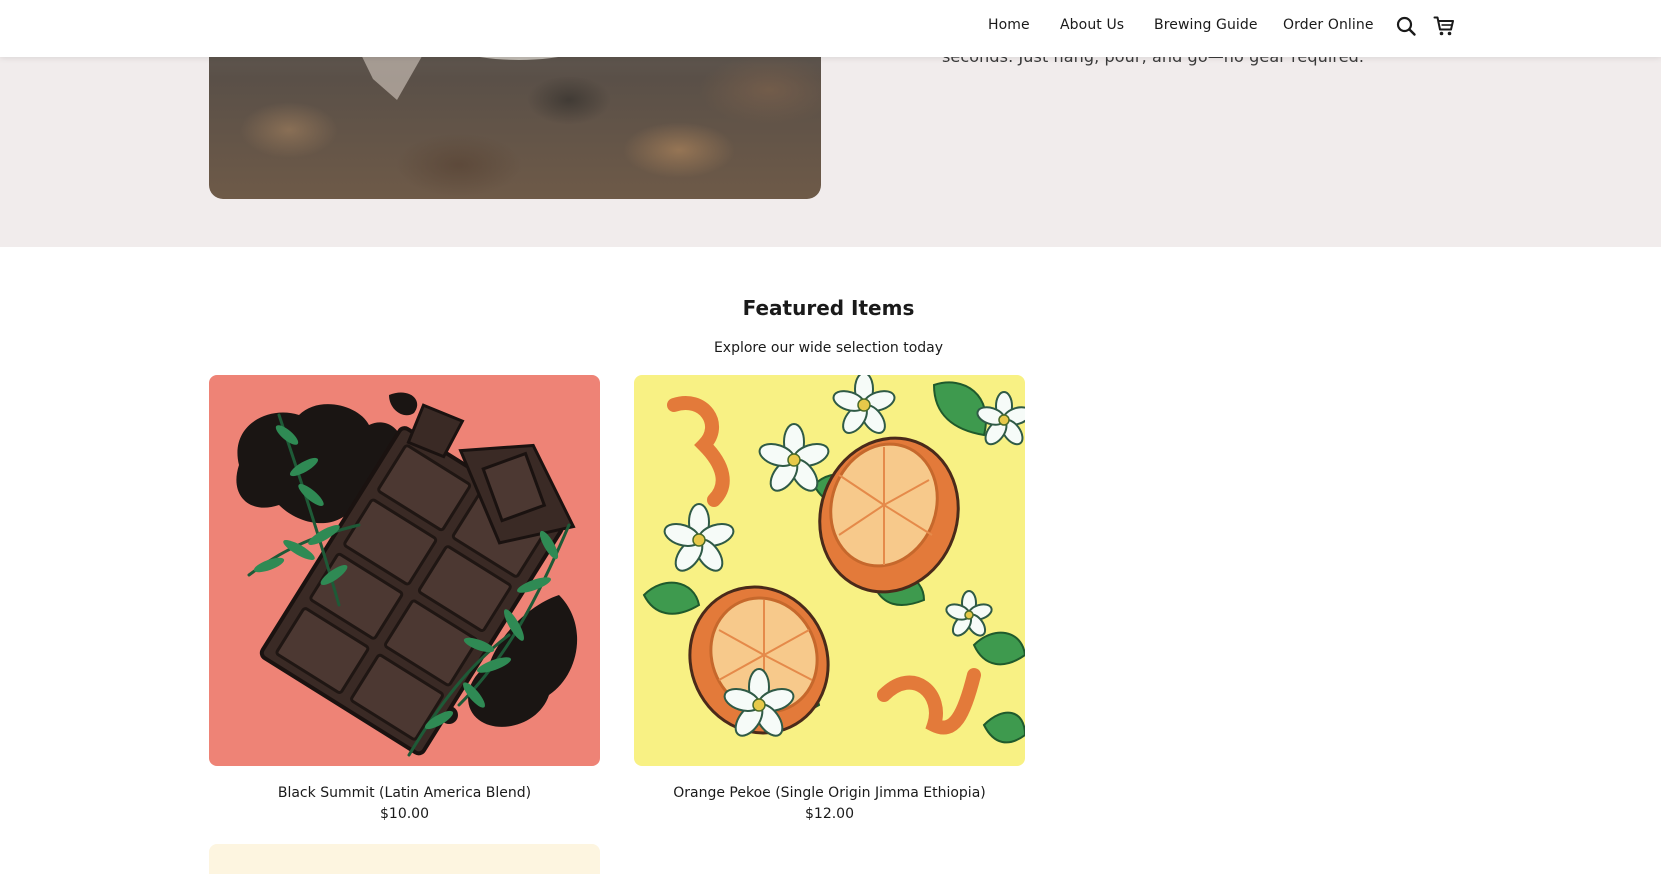 The width and height of the screenshot is (1661, 874). What do you see at coordinates (1406, 26) in the screenshot?
I see `search-icon` at bounding box center [1406, 26].